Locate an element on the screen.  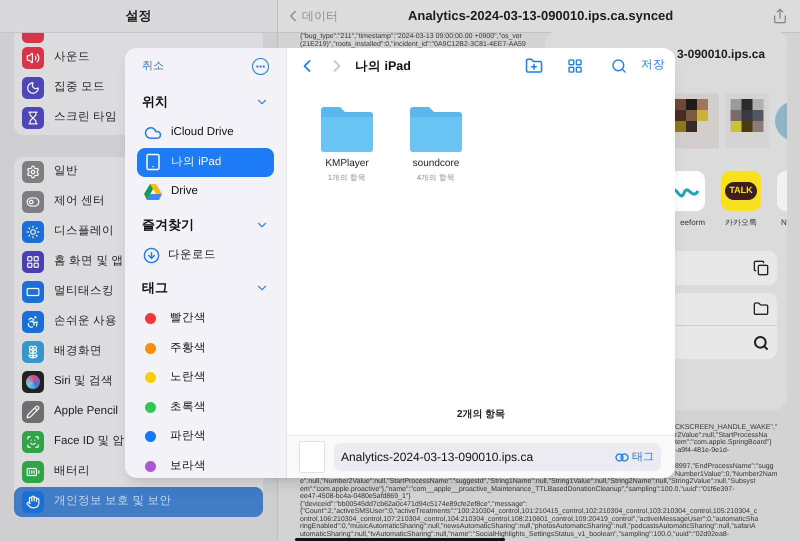
settings-item-label: 일반 is located at coordinates (66, 172).